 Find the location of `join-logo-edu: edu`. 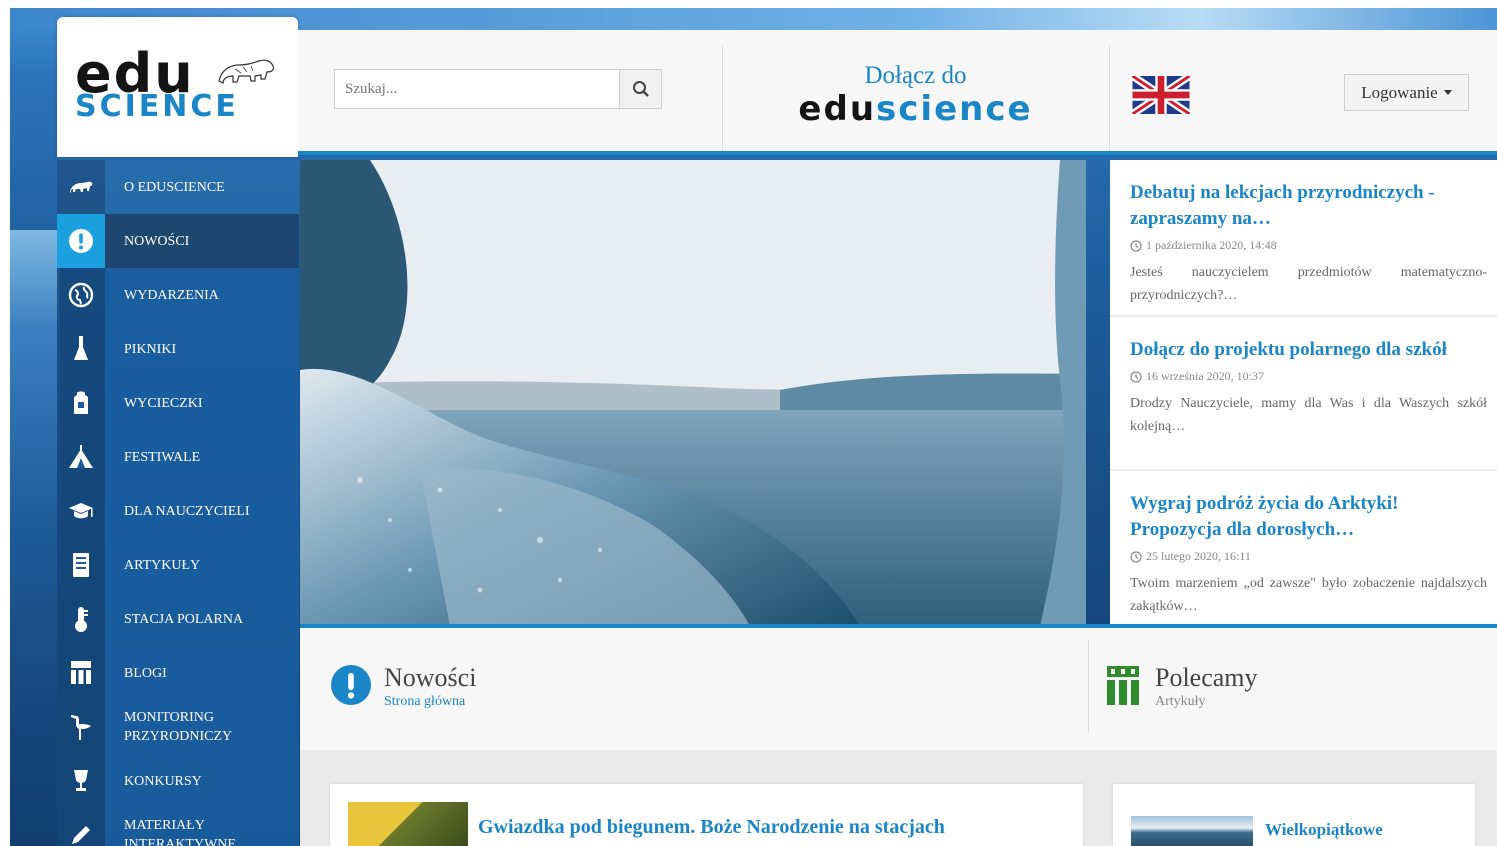

join-logo-edu: edu is located at coordinates (837, 109).